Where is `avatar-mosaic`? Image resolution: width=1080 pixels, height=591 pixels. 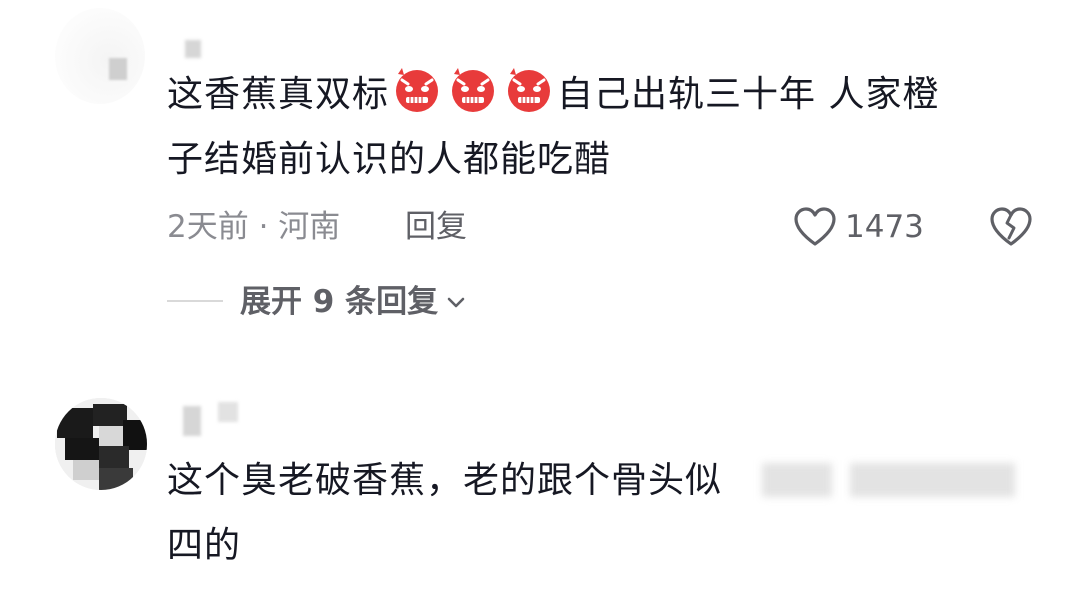
avatar-mosaic is located at coordinates (118, 69).